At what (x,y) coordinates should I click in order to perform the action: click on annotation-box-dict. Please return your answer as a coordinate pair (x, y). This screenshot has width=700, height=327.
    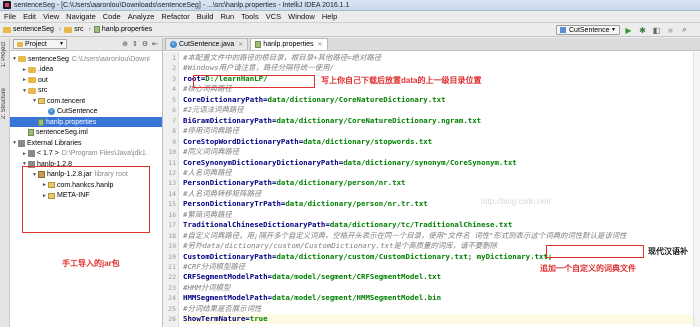
    Looking at the image, I should click on (595, 251).